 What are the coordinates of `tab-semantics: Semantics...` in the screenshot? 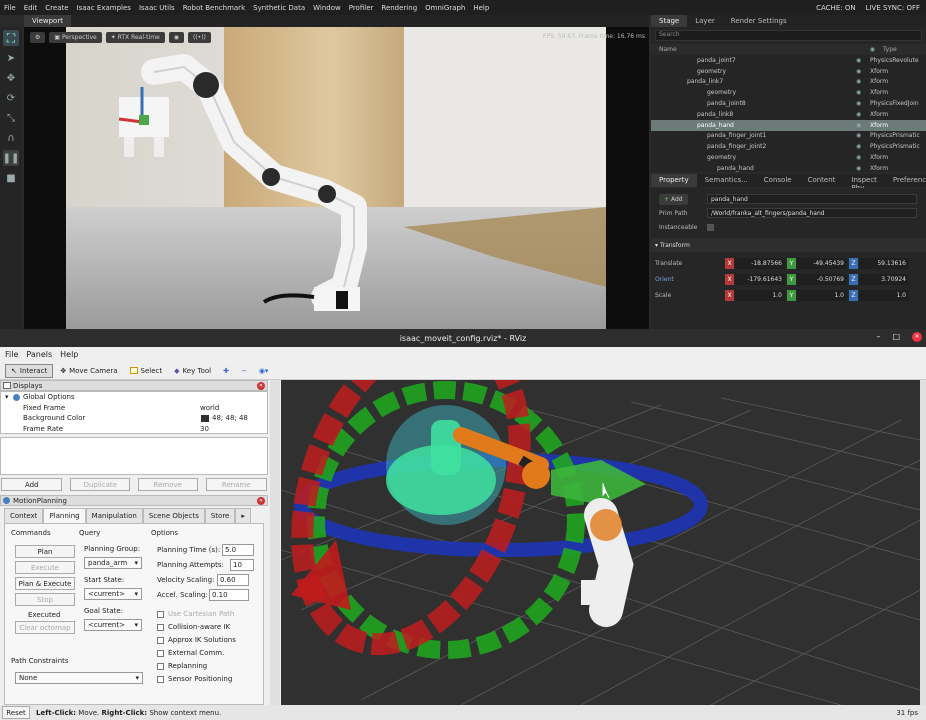 It's located at (726, 180).